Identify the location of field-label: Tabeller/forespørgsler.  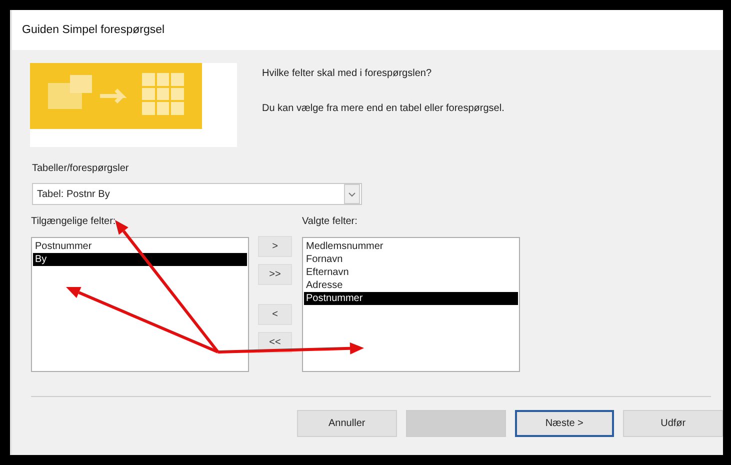
(81, 168).